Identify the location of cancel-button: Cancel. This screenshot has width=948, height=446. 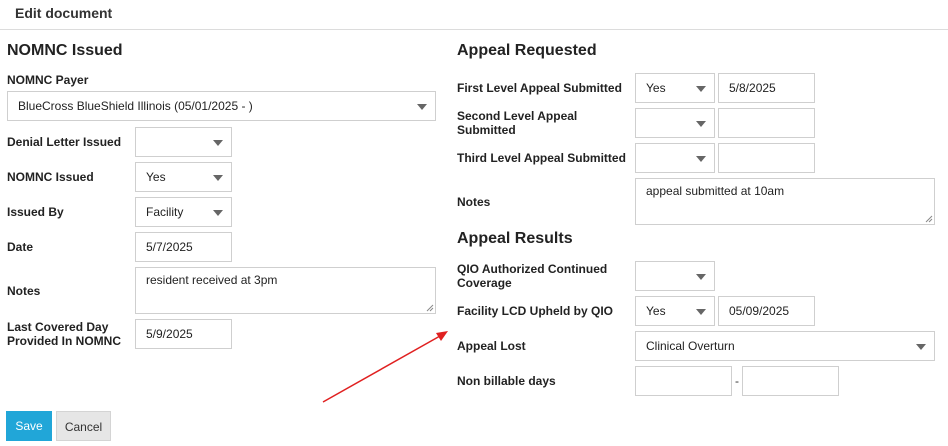
(83, 426).